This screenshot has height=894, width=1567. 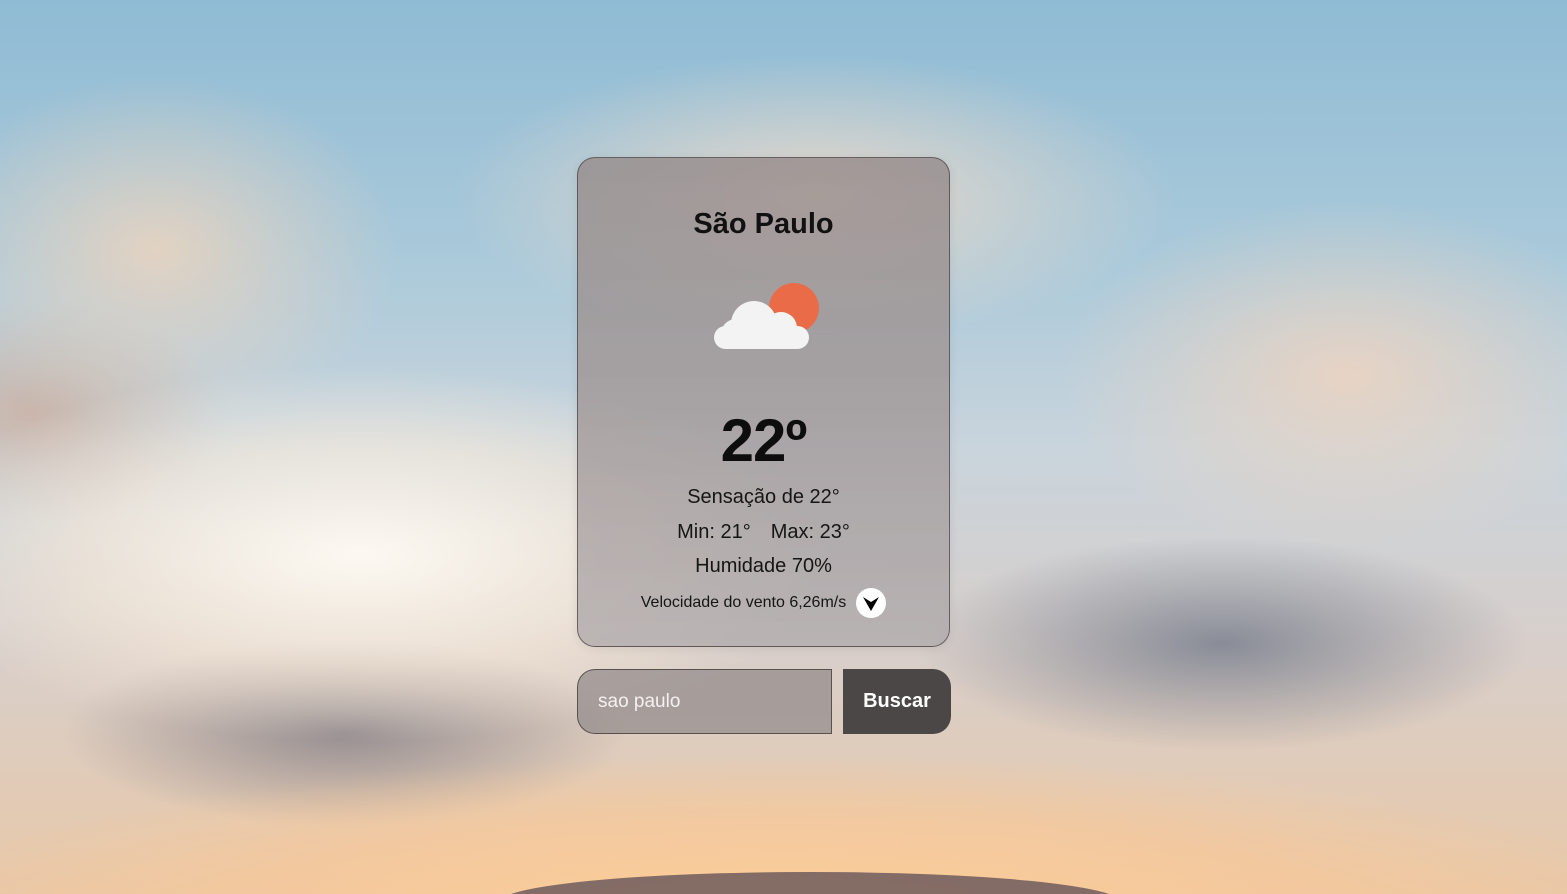 What do you see at coordinates (704, 701) in the screenshot?
I see `city-search-input` at bounding box center [704, 701].